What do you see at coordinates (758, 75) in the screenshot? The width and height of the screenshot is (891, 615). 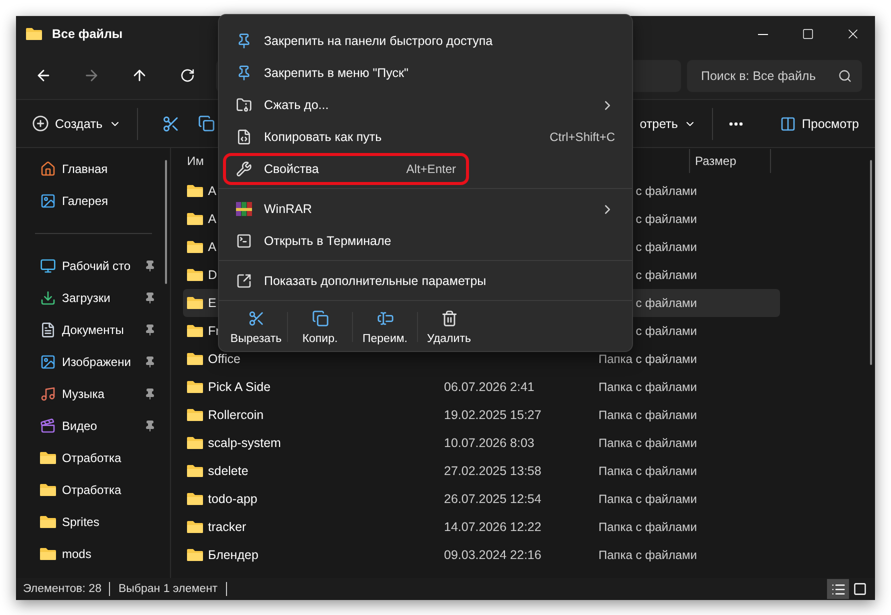 I see `search-placeholder: Поиск в: Все файль` at bounding box center [758, 75].